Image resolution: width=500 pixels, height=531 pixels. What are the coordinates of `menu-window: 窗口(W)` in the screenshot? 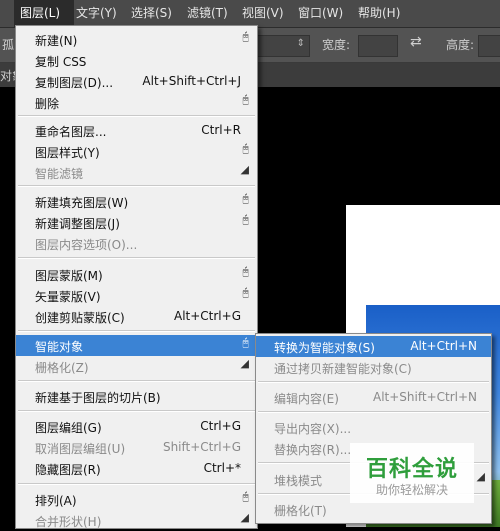 It's located at (320, 13).